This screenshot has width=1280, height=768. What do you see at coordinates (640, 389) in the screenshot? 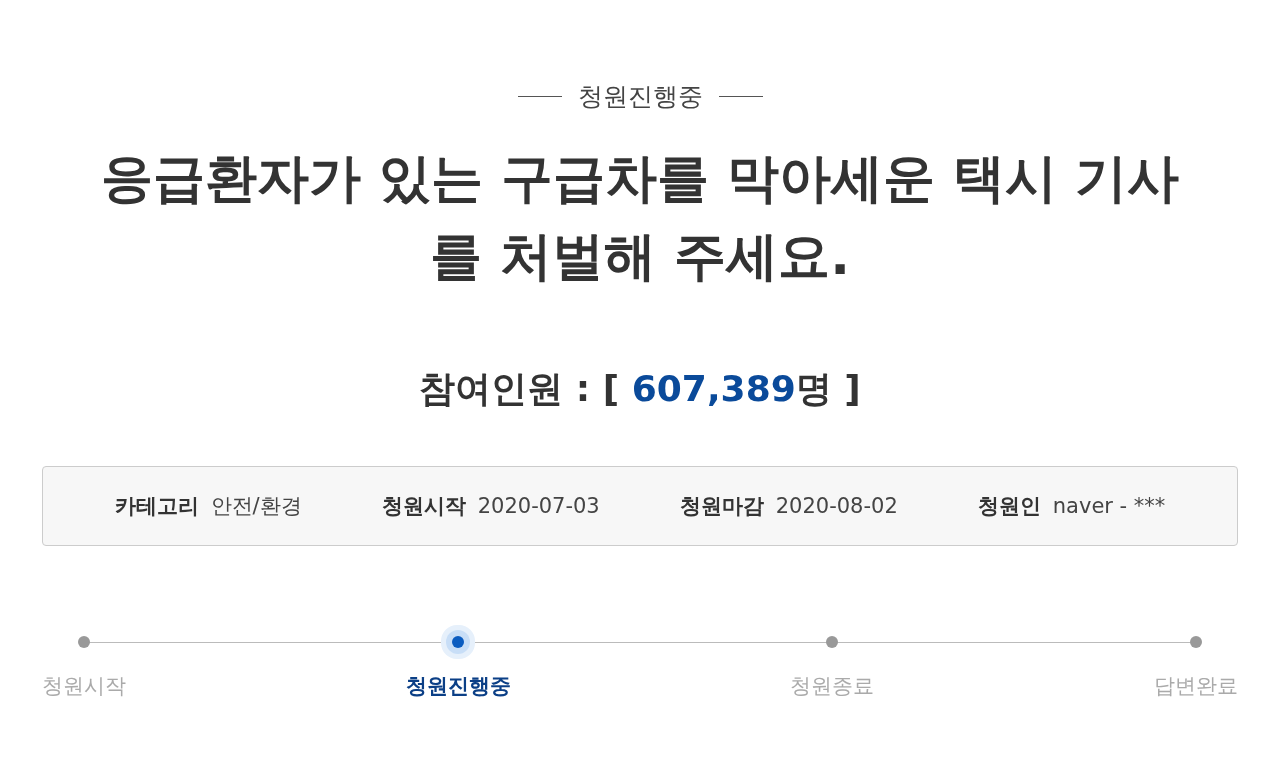
I see `participant-count: 참여인원 : [ 607,389명 ]` at bounding box center [640, 389].